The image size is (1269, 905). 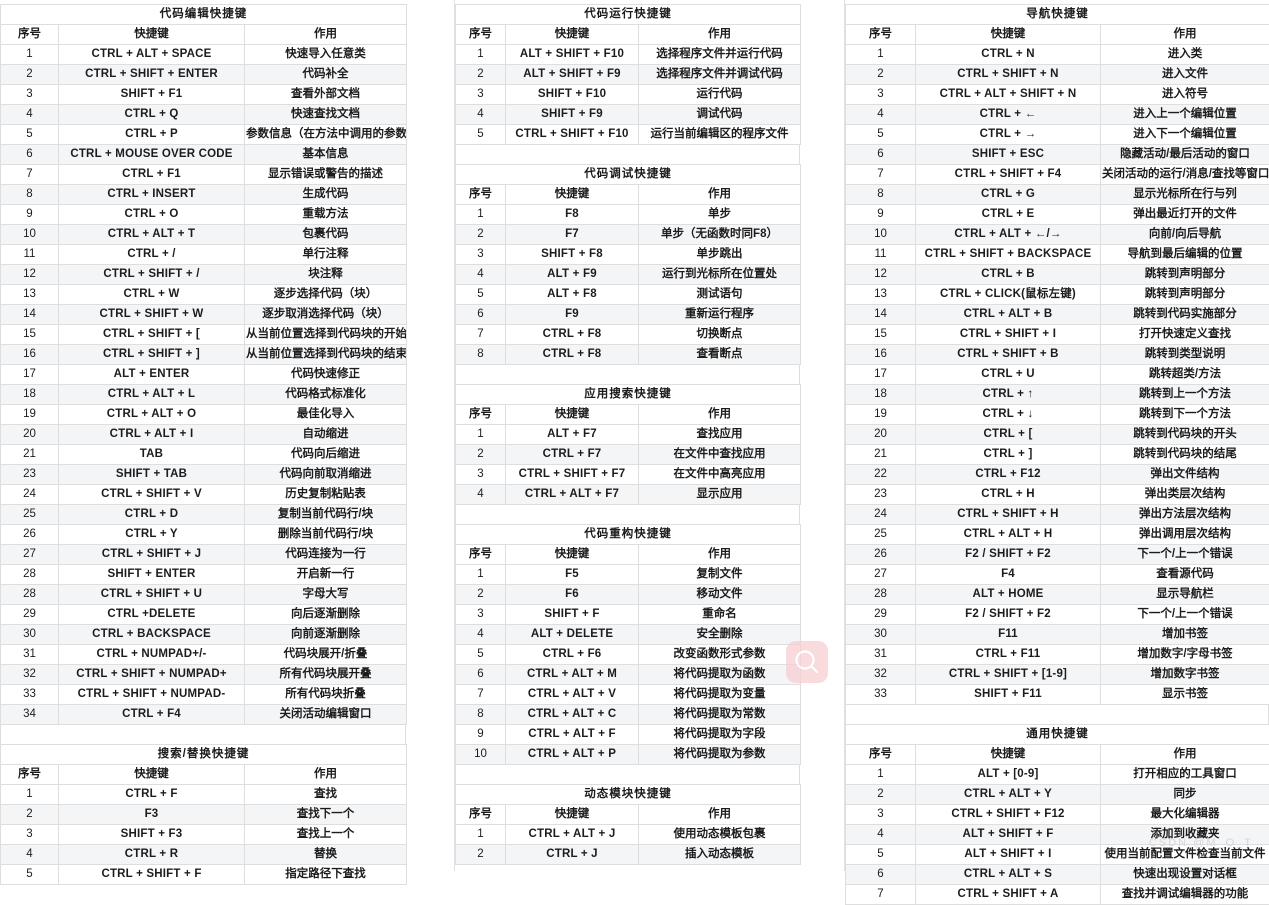 I want to click on section-title: 代码重构快捷键, so click(x=628, y=535).